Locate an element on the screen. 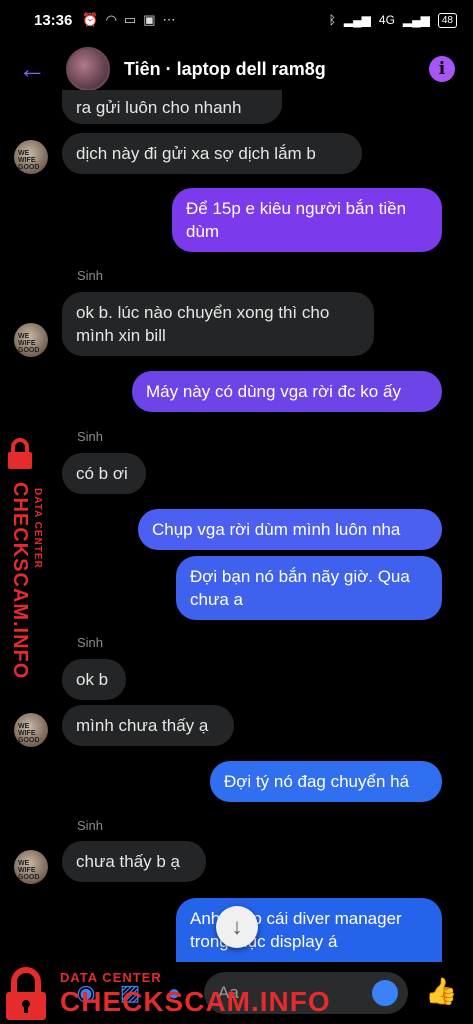  back-icon: ← is located at coordinates (38, 69).